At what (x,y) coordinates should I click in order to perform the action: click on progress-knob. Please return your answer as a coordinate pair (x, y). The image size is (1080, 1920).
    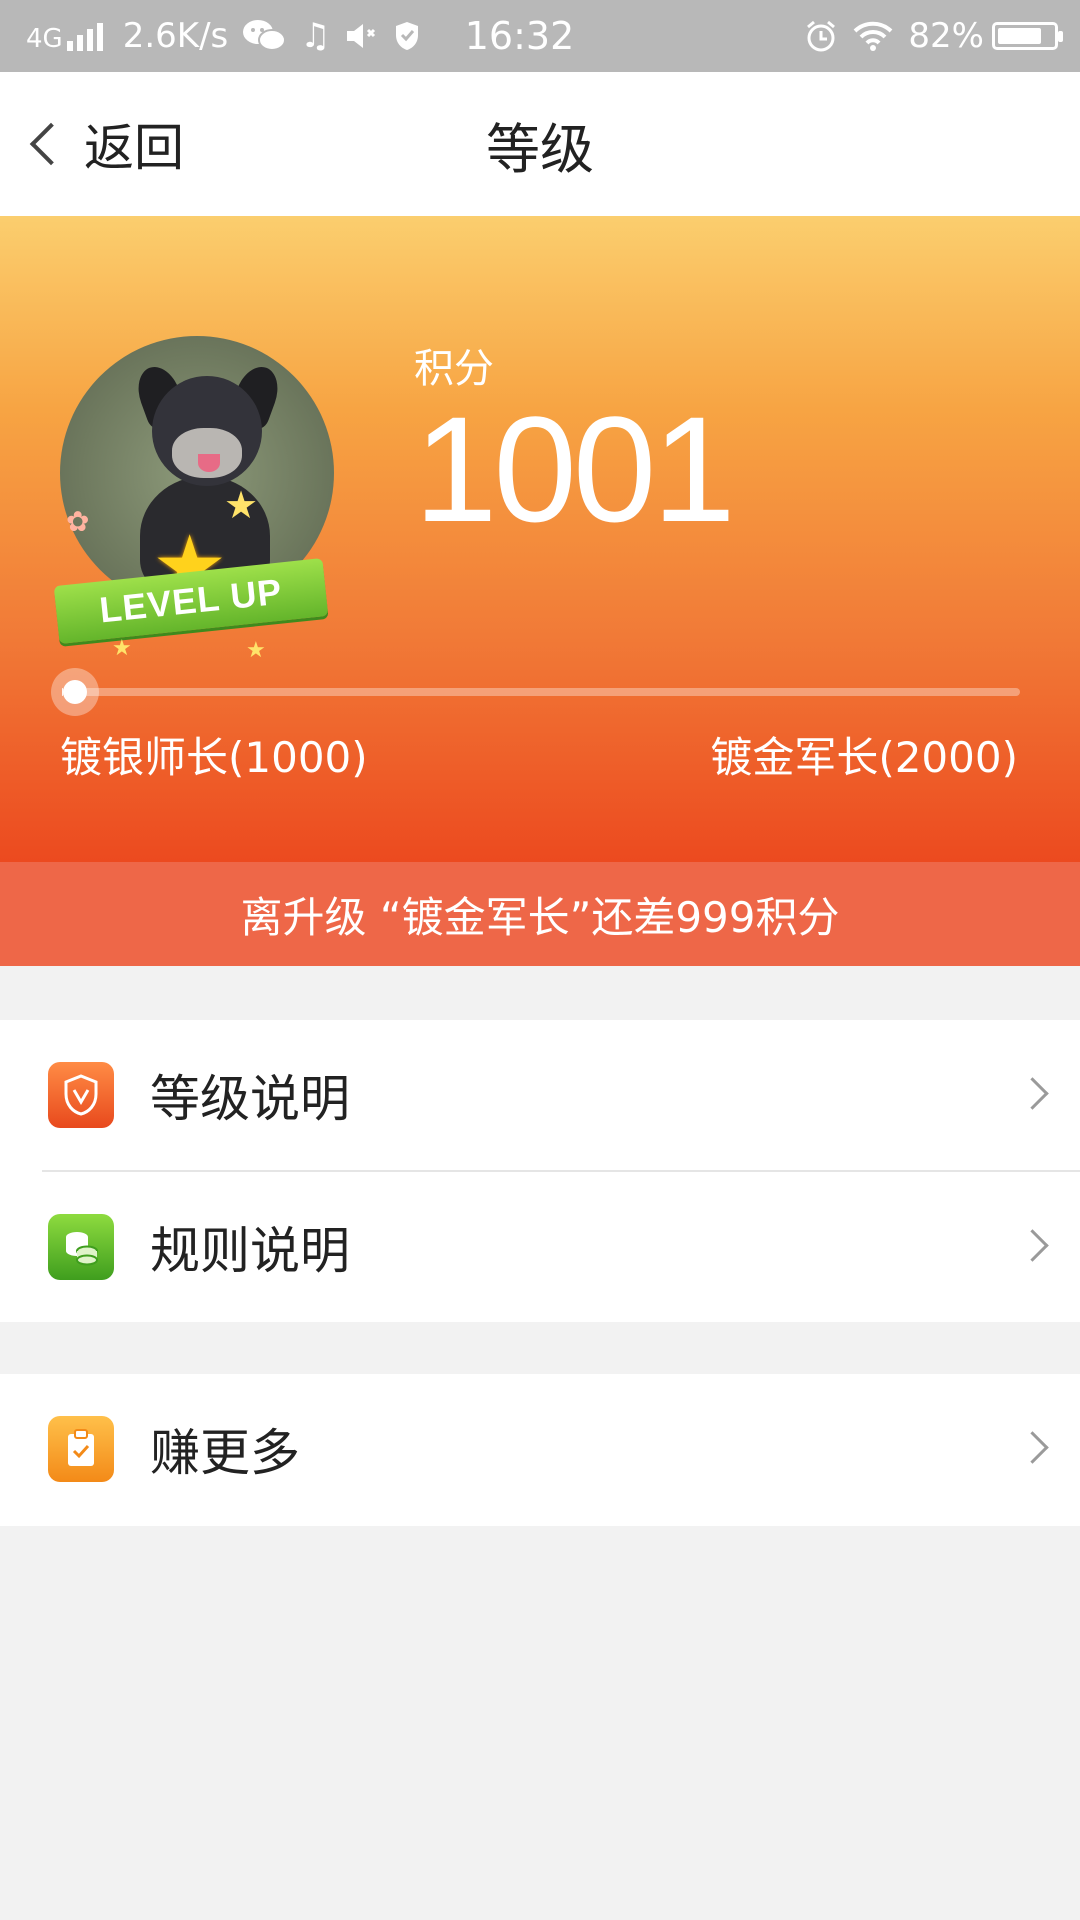
    Looking at the image, I should click on (74, 692).